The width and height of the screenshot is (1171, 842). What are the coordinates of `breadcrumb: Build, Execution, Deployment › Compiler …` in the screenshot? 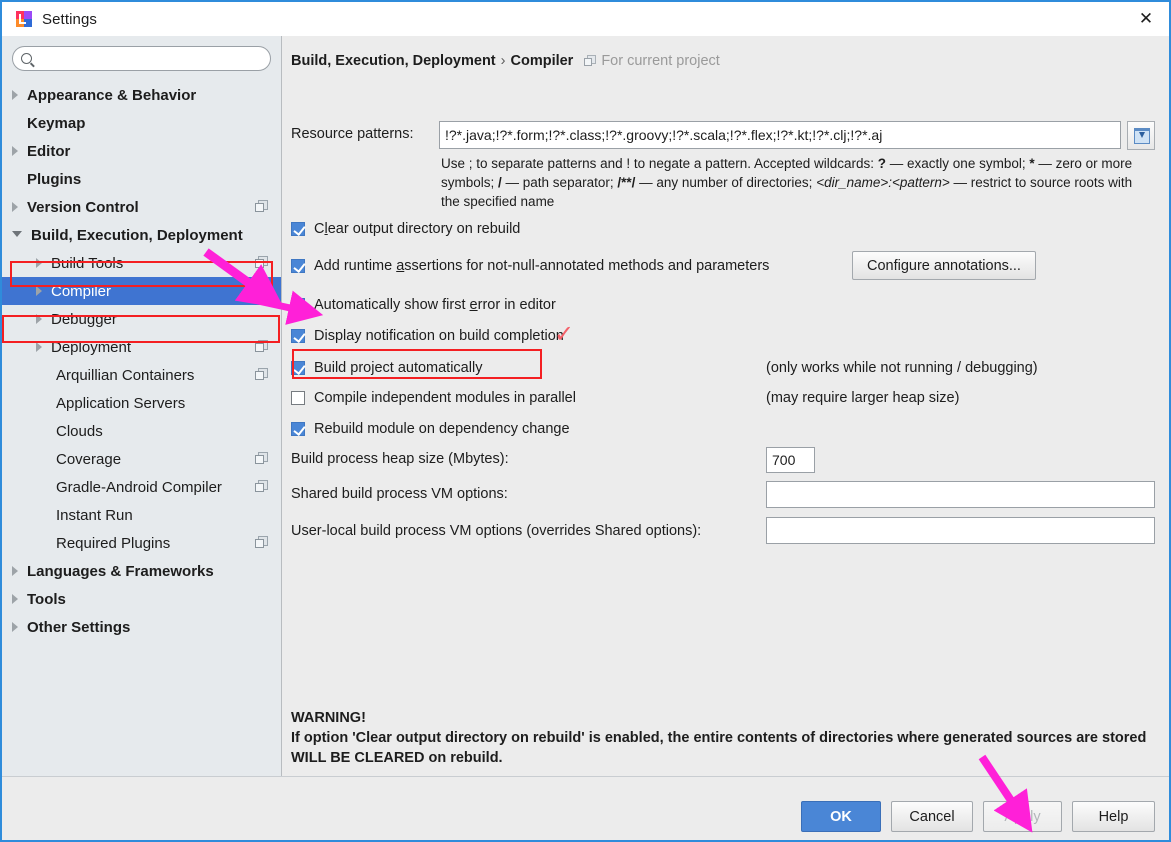 It's located at (505, 61).